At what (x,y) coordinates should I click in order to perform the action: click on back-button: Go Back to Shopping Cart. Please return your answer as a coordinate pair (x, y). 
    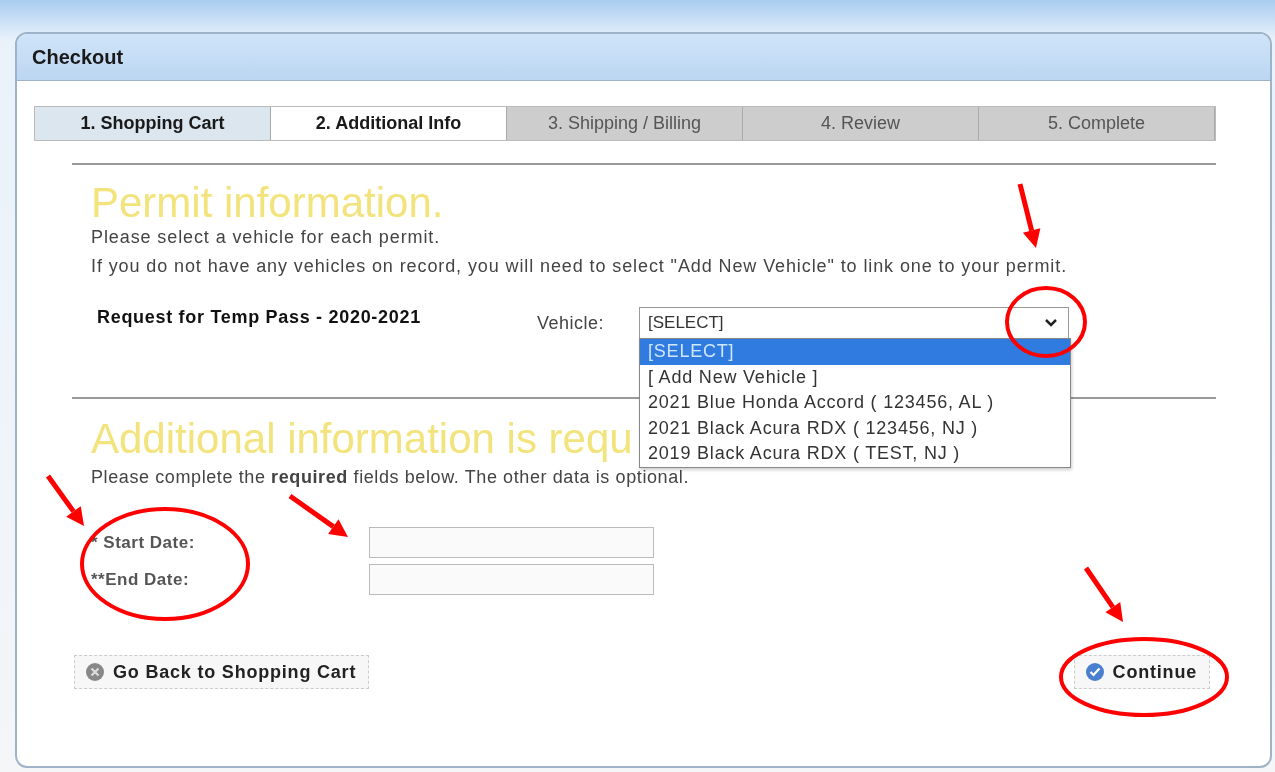
    Looking at the image, I should click on (222, 672).